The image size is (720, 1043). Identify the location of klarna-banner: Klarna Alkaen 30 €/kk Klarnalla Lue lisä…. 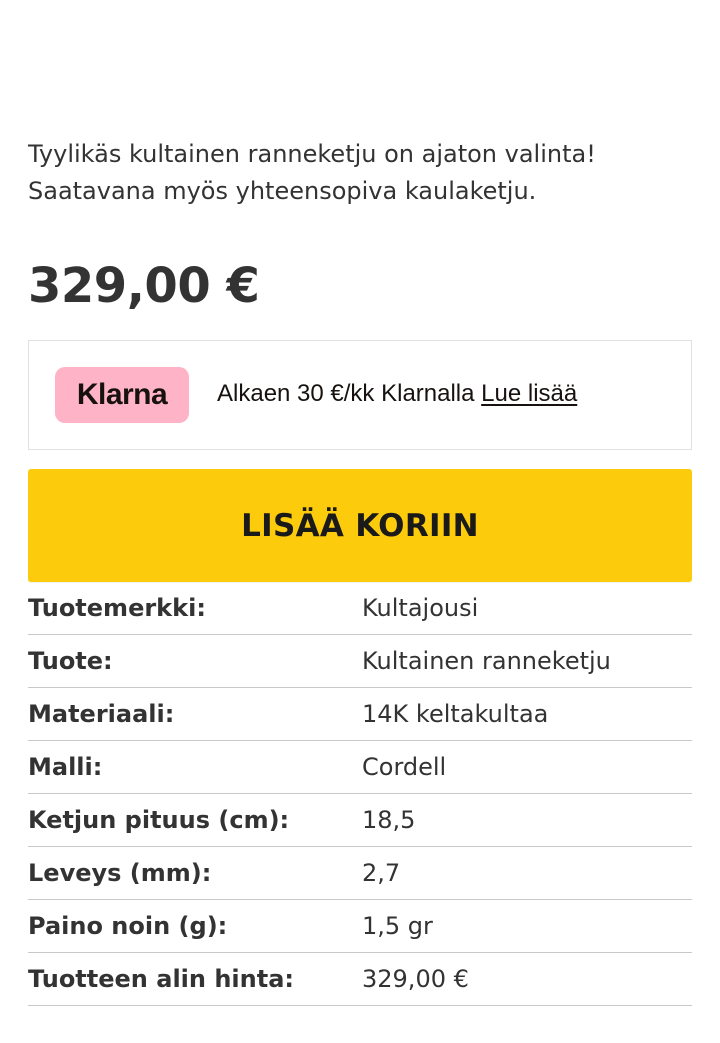
(360, 395).